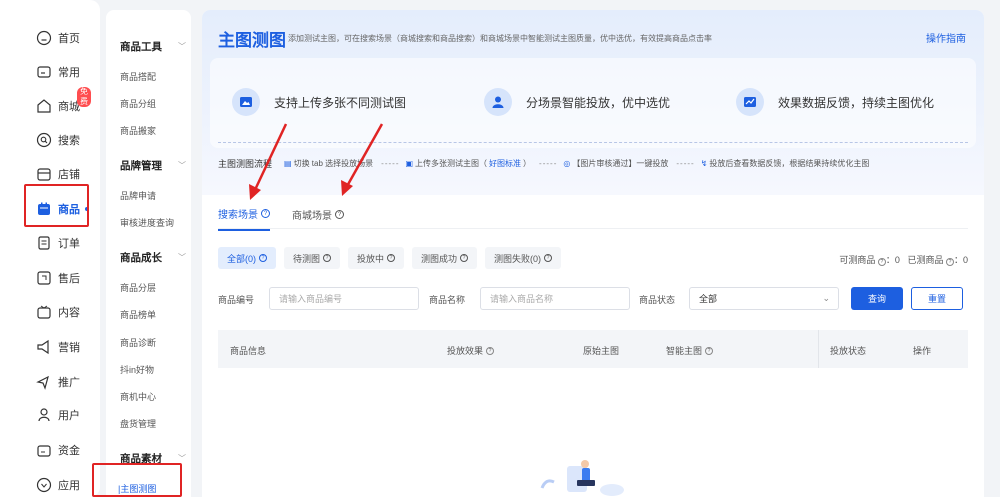 Image resolution: width=1000 pixels, height=497 pixels. What do you see at coordinates (137, 369) in the screenshot?
I see `submenu-item: 抖in好物` at bounding box center [137, 369].